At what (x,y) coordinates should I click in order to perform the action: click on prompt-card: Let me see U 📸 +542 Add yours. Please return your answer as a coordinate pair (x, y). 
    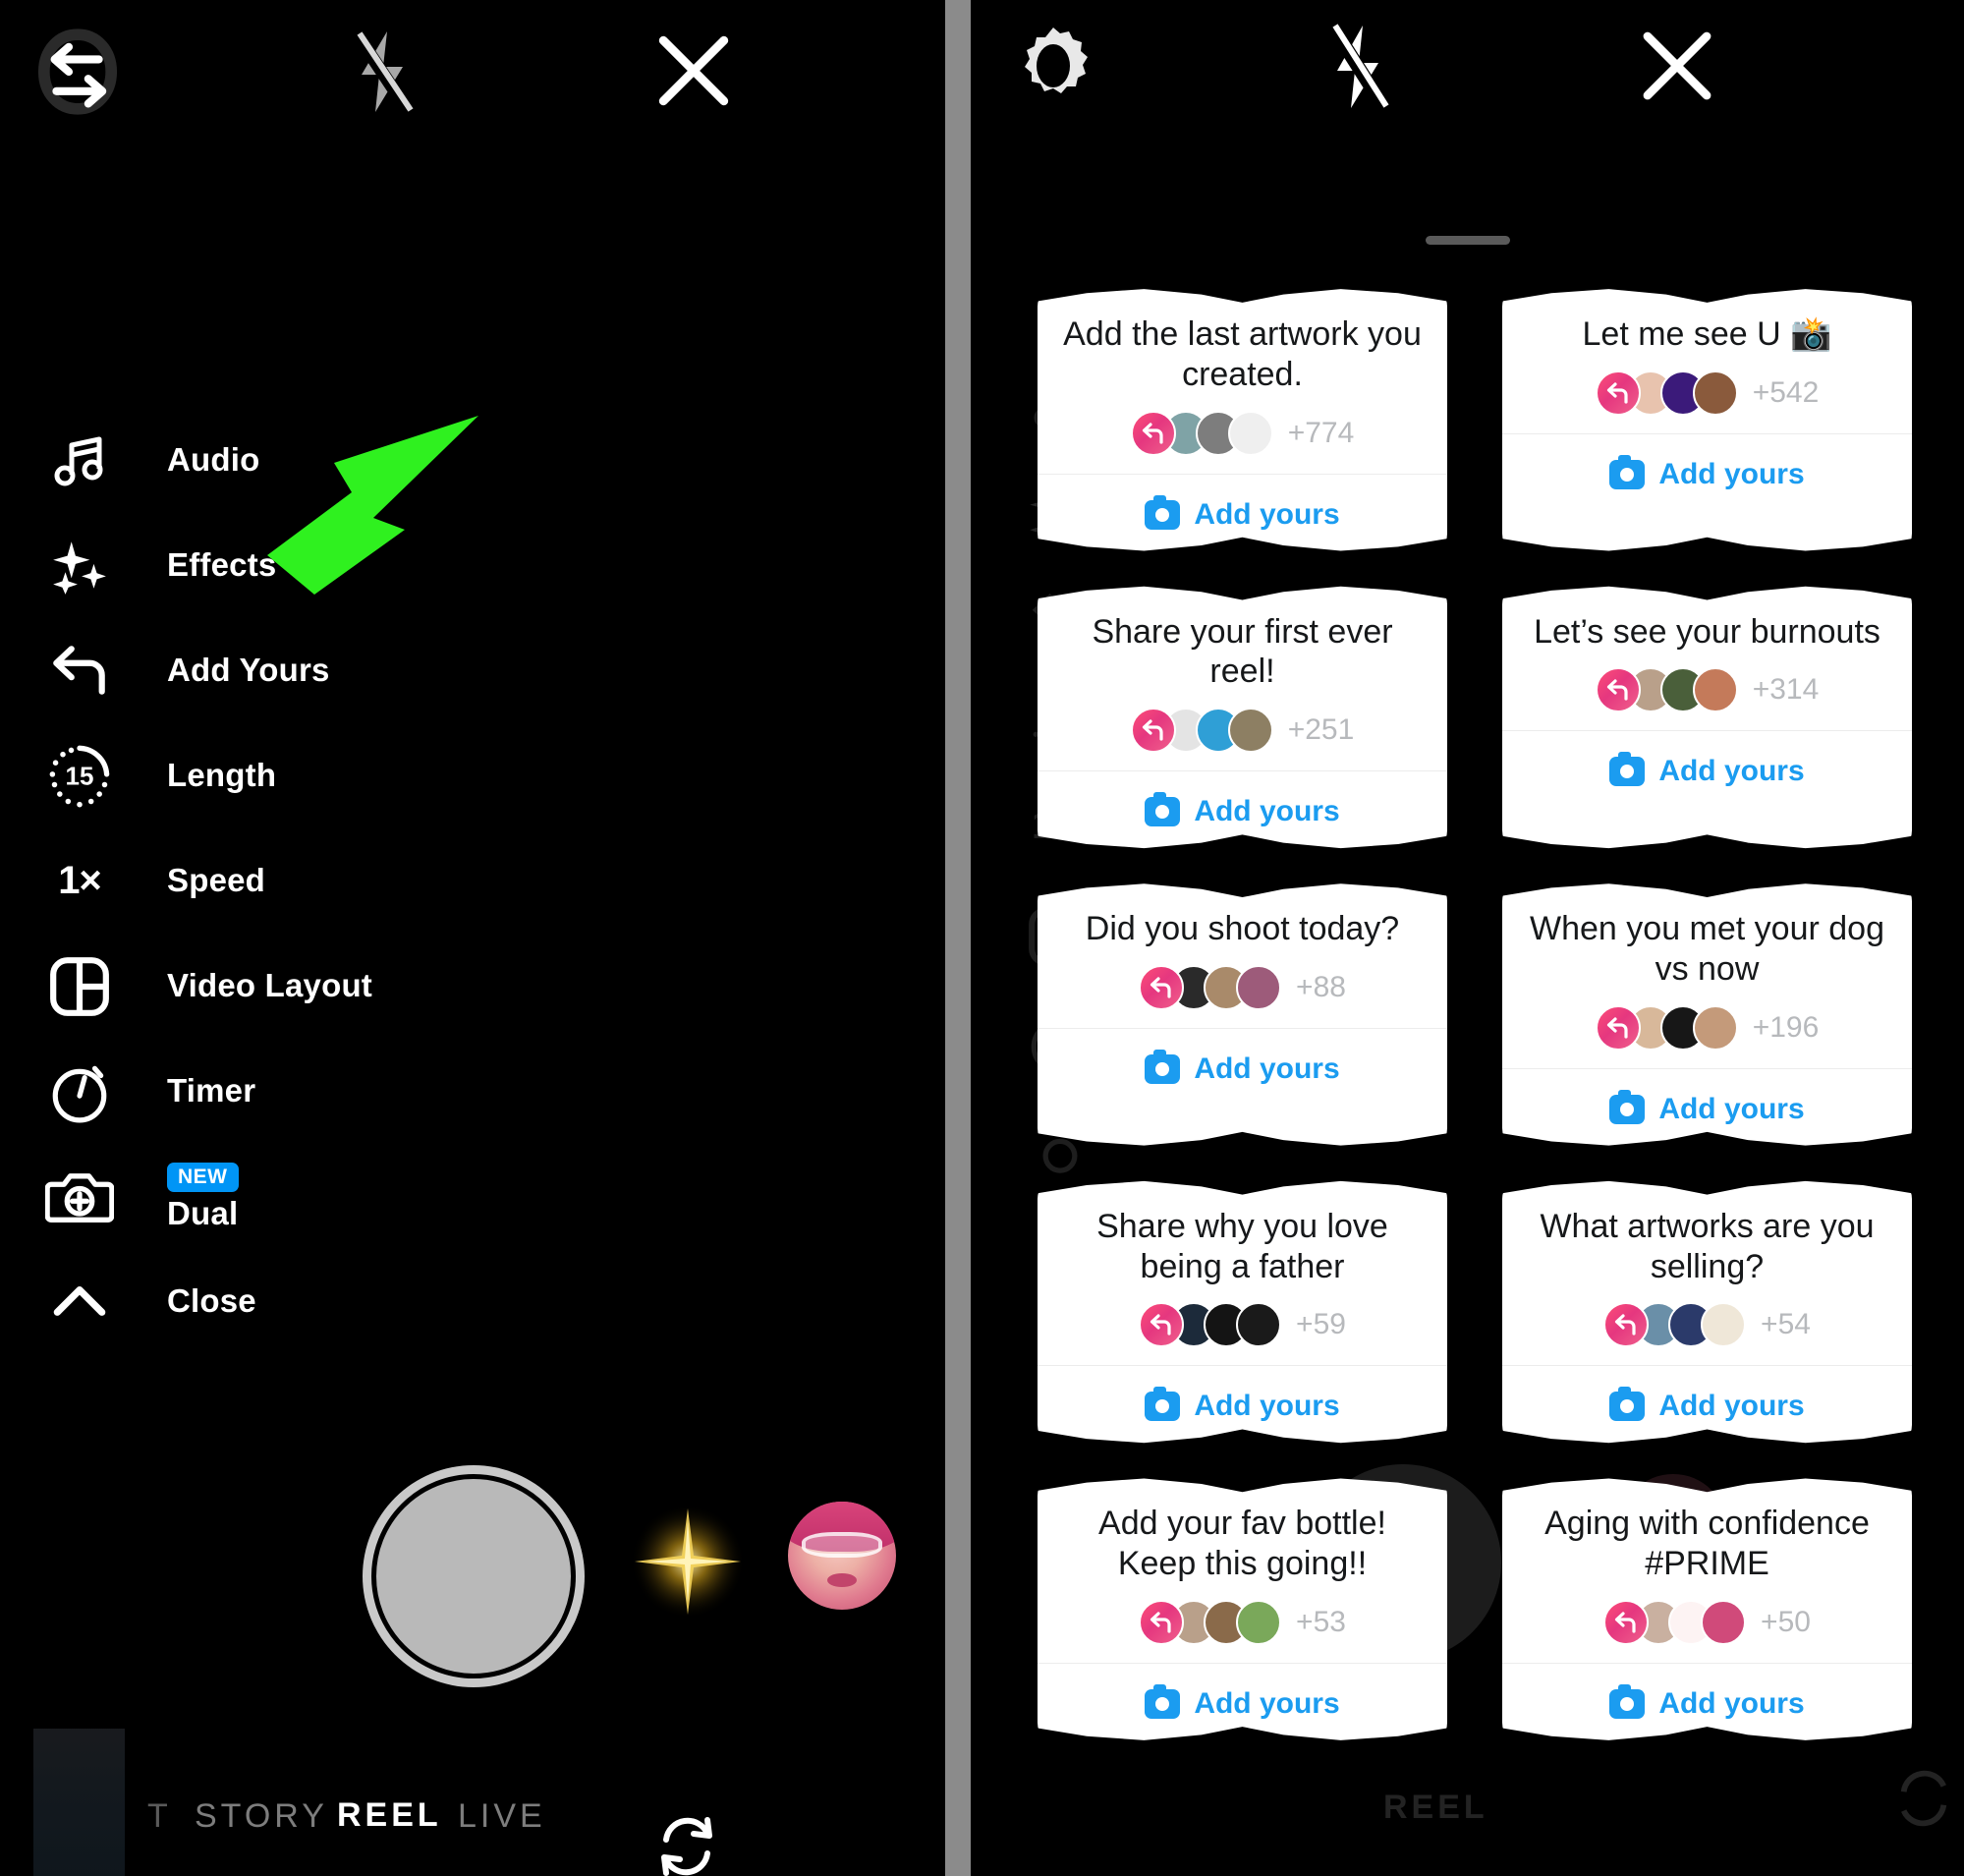
    Looking at the image, I should click on (1707, 420).